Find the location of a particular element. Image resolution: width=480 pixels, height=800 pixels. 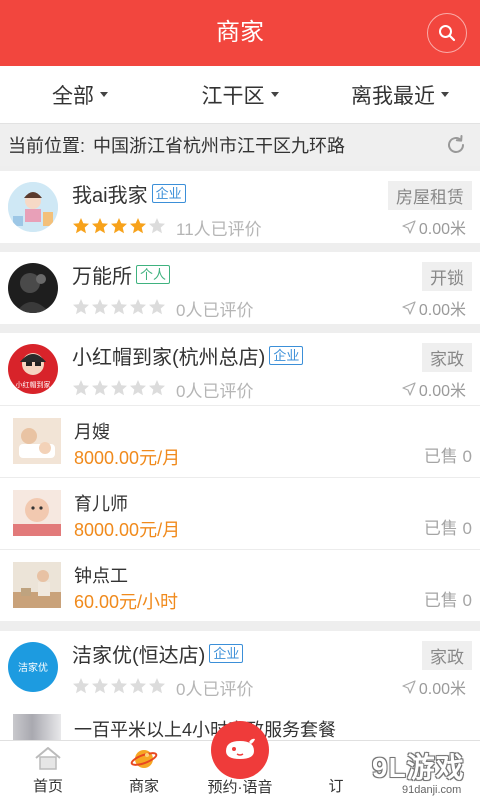

planet-icon is located at coordinates (144, 759).